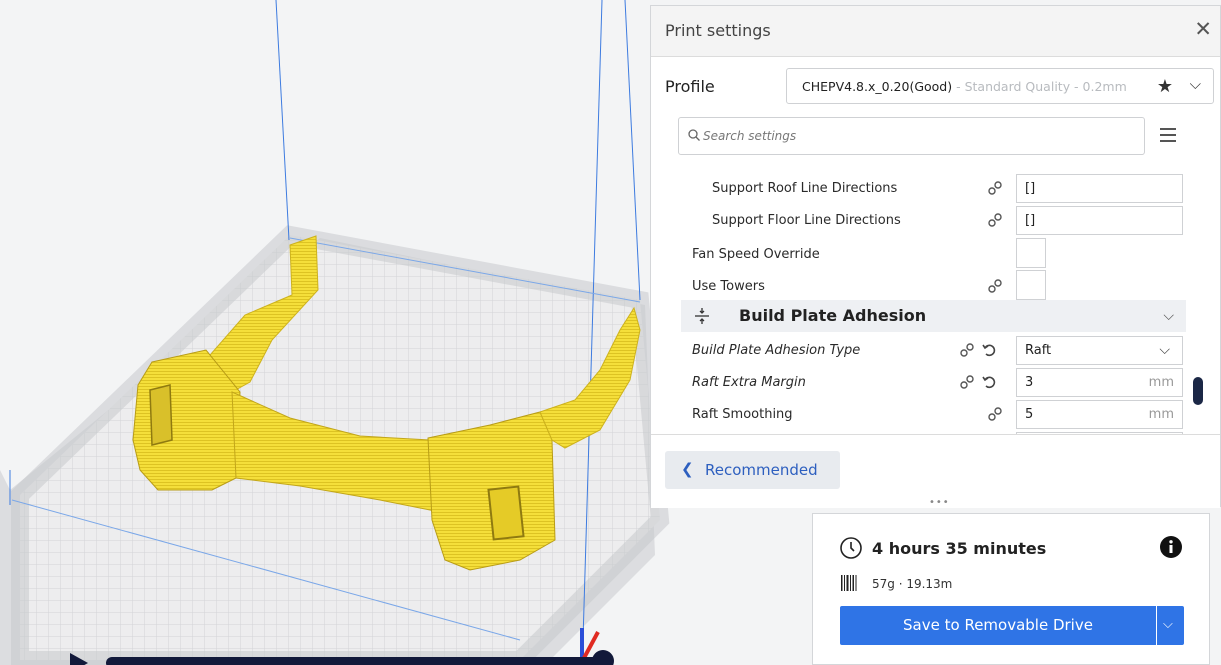  I want to click on category-label: Build Plate Adhesion, so click(833, 315).